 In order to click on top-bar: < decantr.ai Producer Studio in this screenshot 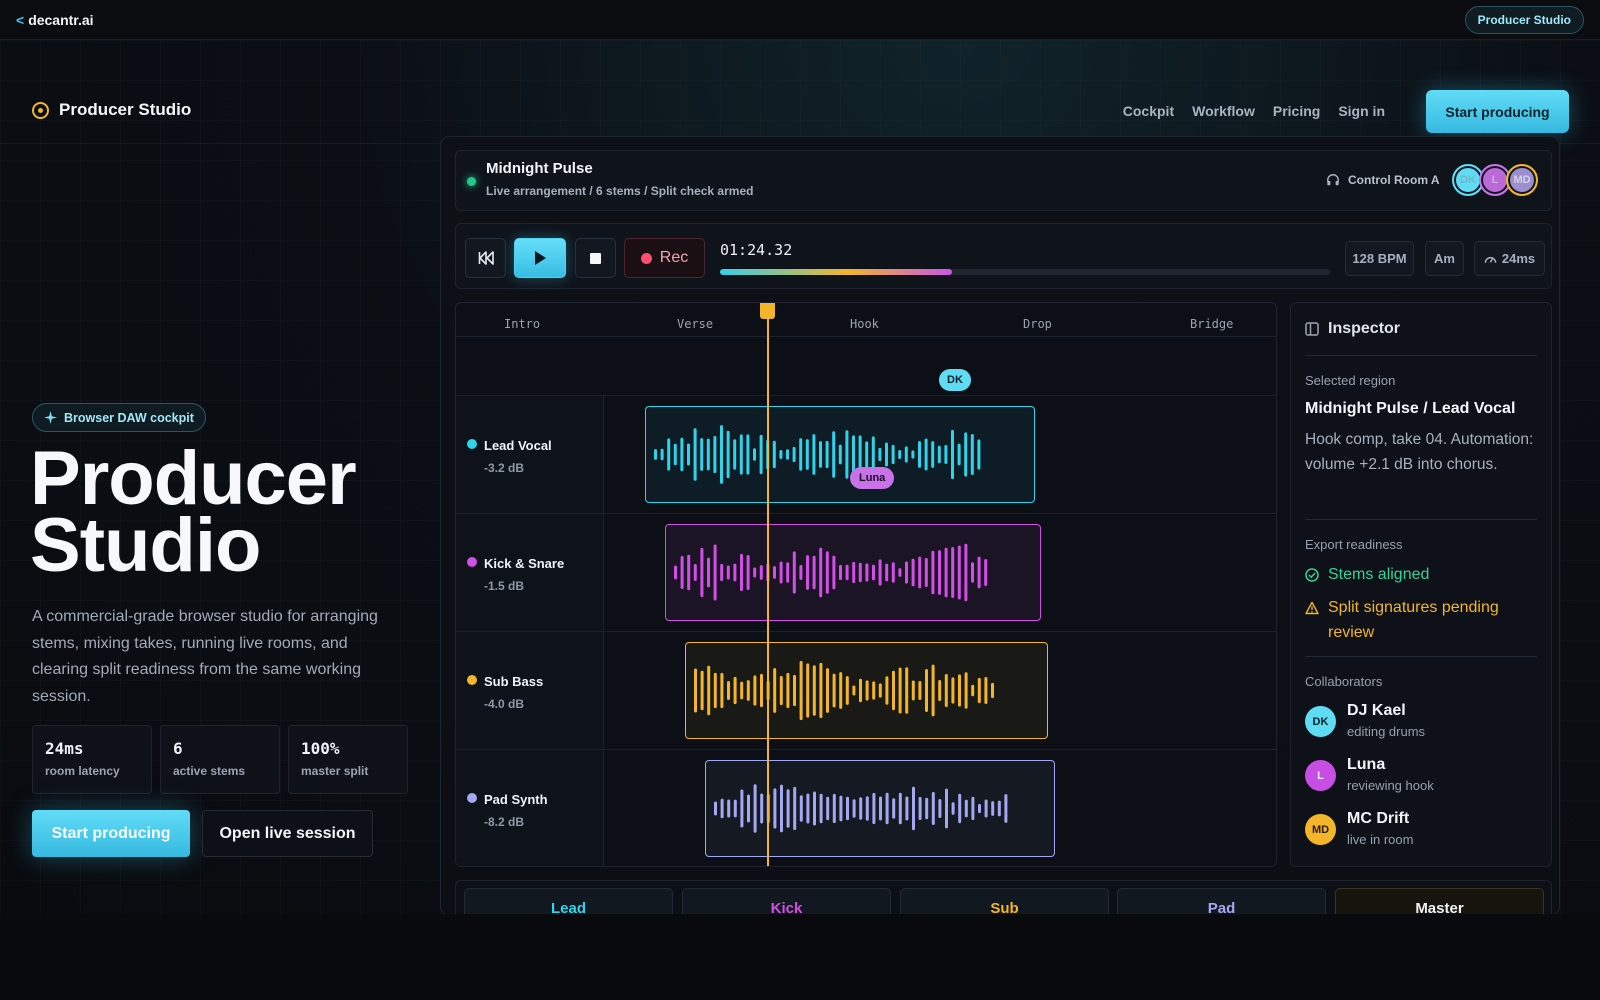, I will do `click(800, 20)`.